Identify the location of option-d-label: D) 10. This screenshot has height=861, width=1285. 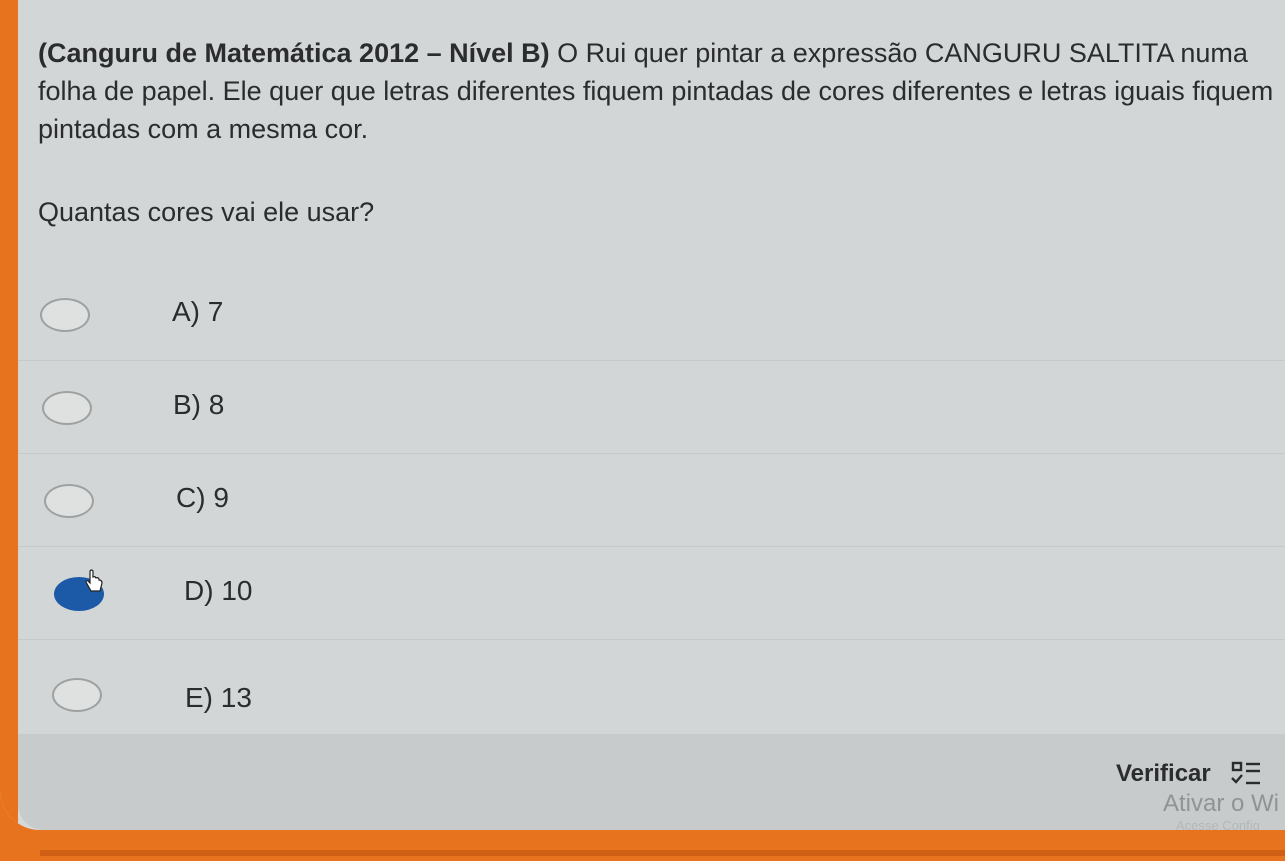
(218, 590).